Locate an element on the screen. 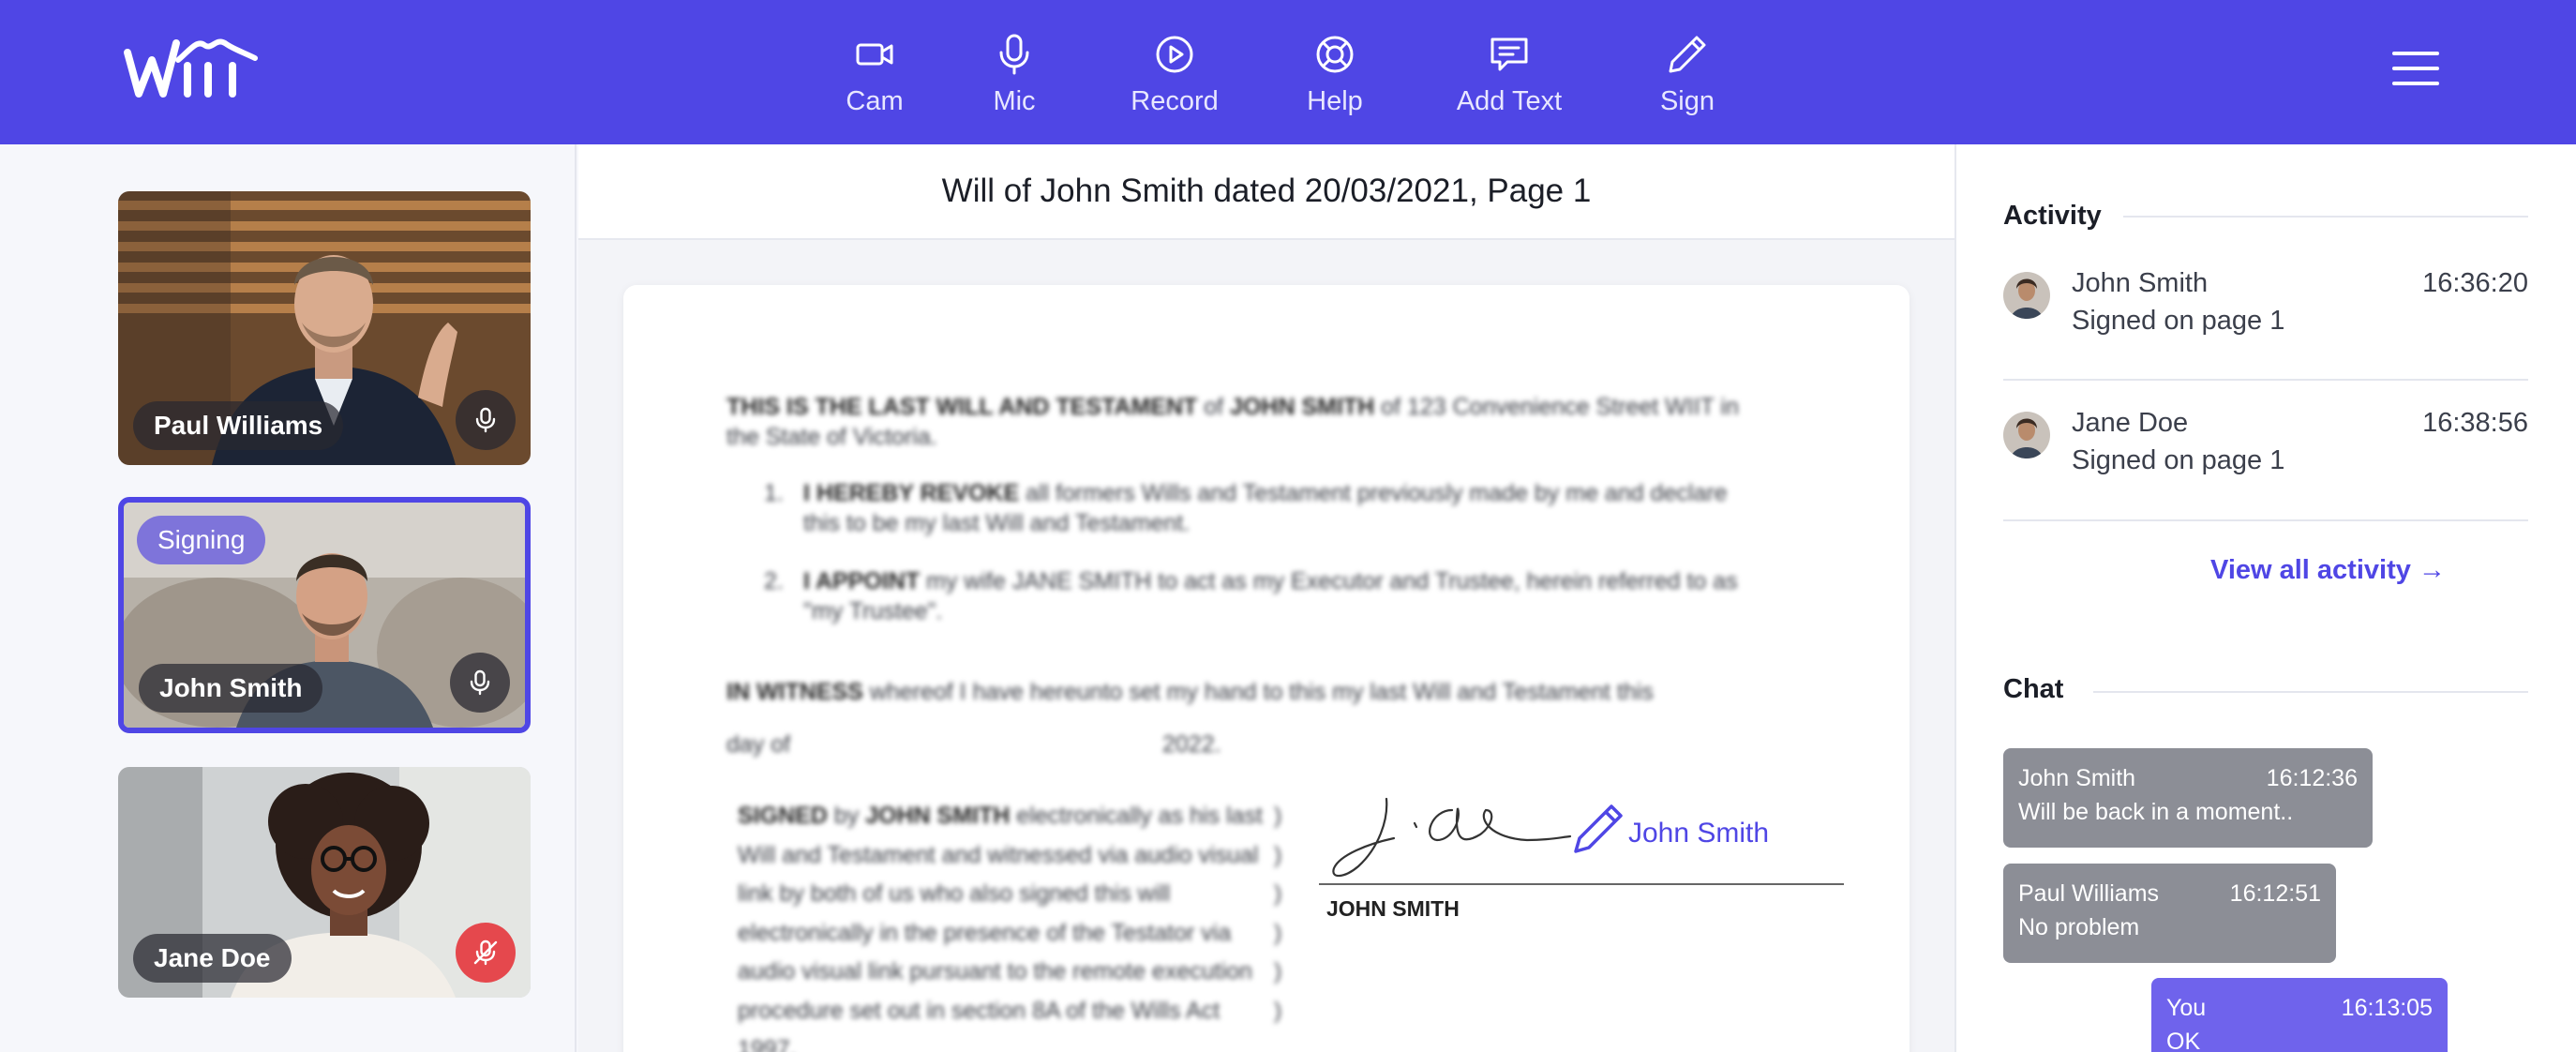  chat-message-own: You 16:13:05 OK is located at coordinates (2299, 1015).